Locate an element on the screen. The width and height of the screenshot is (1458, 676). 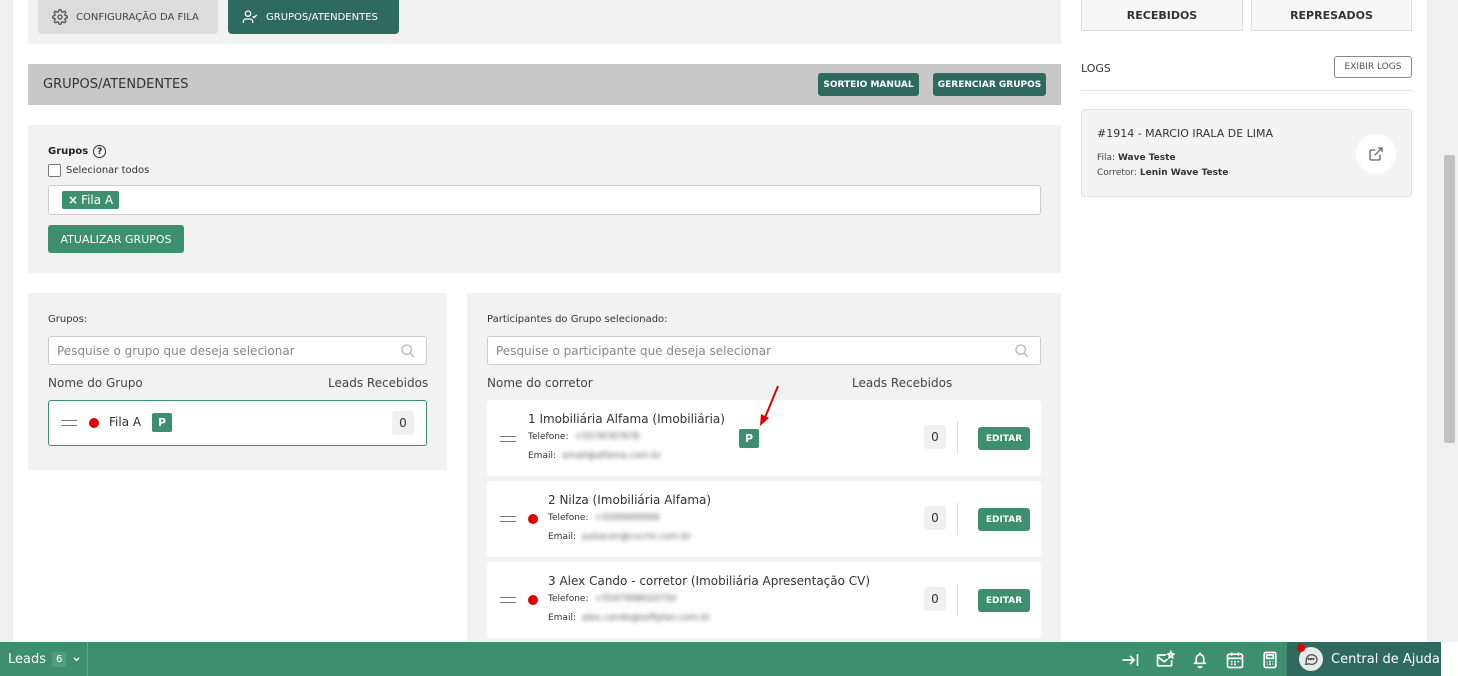
log-corretor: Corretor: Lenin Wave Teste is located at coordinates (1162, 173).